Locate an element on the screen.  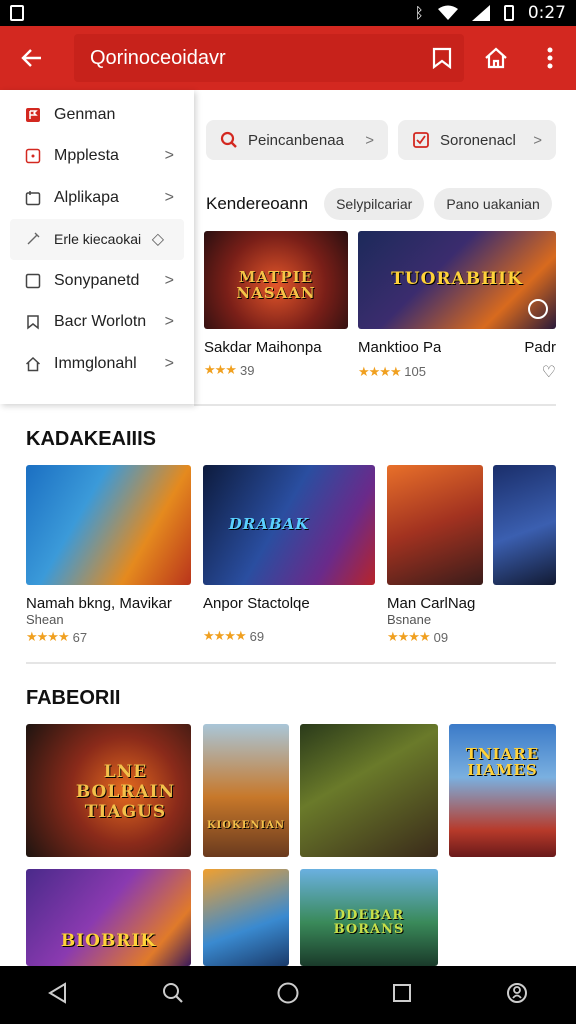
featured-pill: Selypilcariar is located at coordinates (374, 204).